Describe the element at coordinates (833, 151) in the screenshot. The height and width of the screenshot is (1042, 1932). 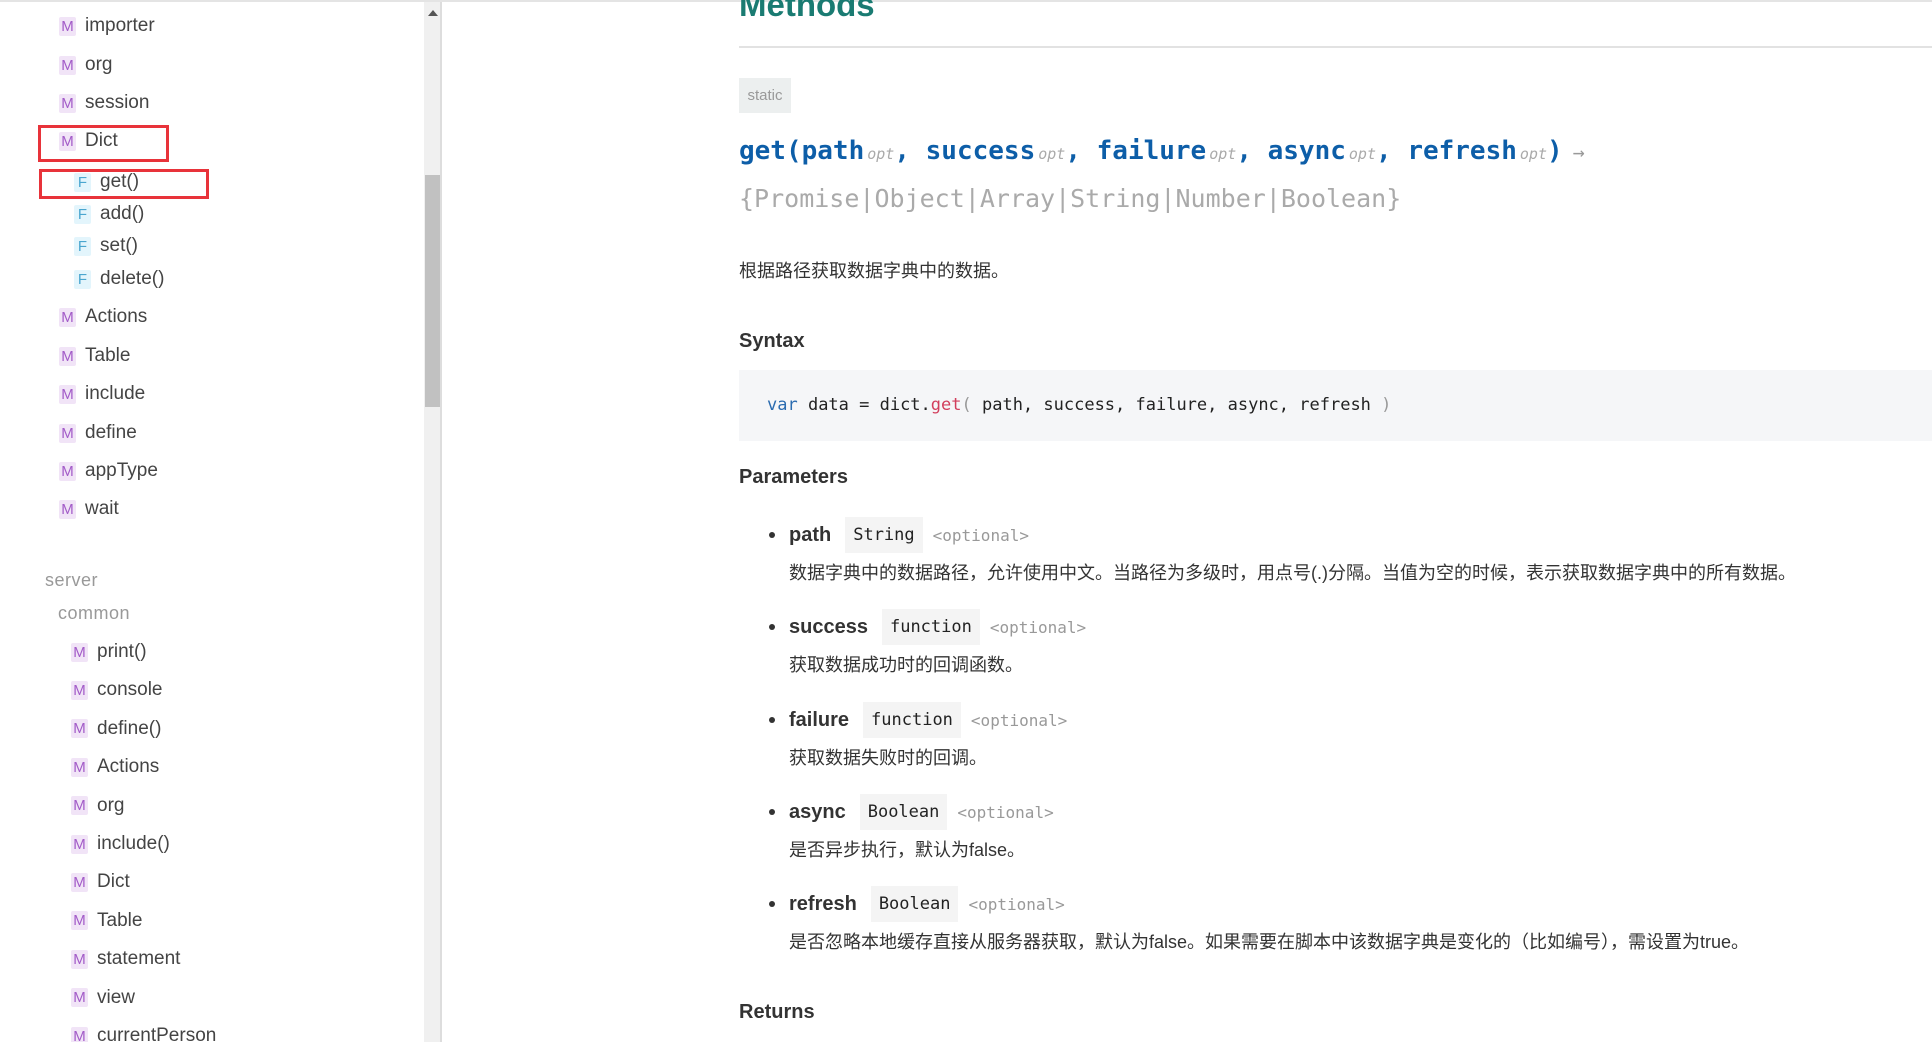
I see `signature-param: path` at that location.